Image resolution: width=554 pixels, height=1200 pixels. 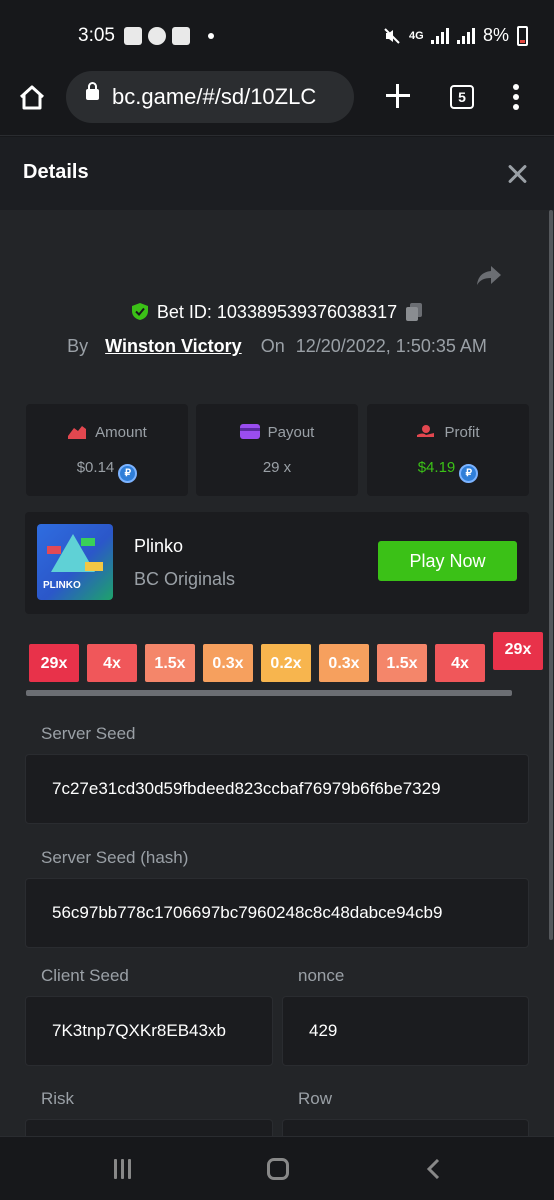 I want to click on amount-value: $0.14, so click(x=95, y=467).